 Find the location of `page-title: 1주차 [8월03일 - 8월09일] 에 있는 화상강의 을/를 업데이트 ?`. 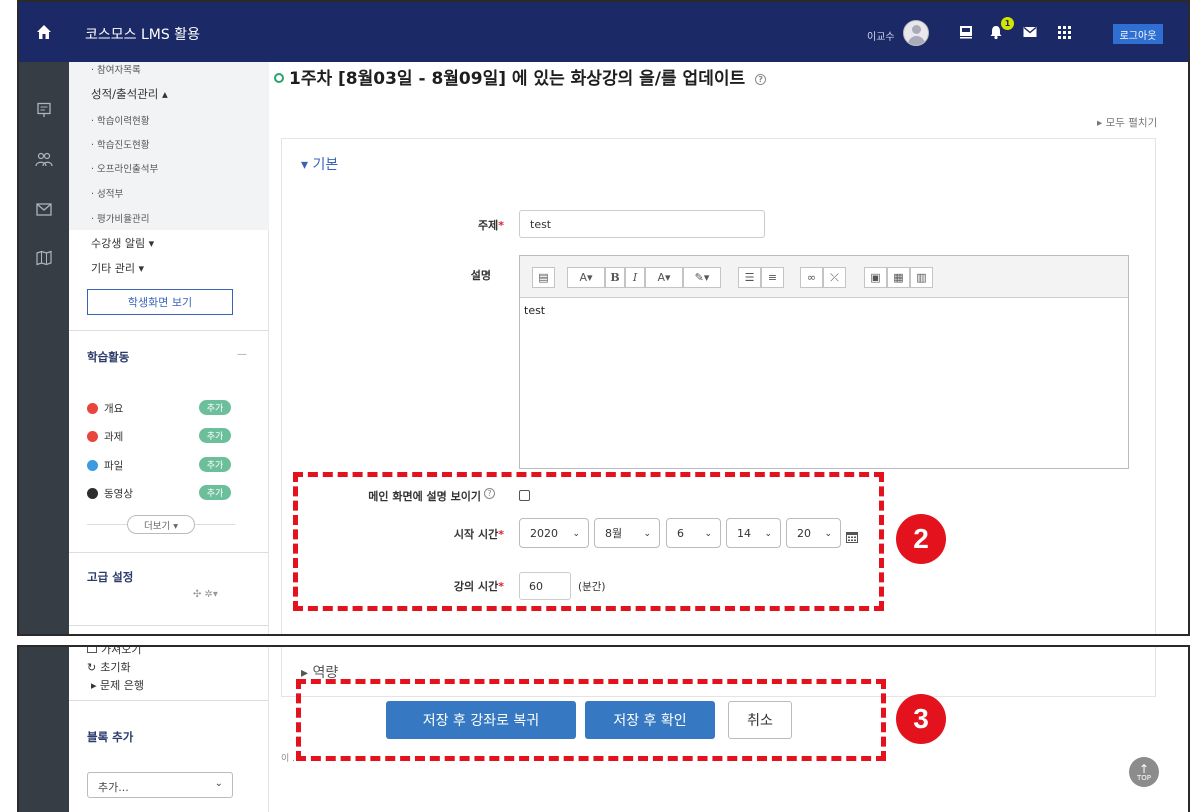

page-title: 1주차 [8월03일 - 8월09일] 에 있는 화상강의 을/를 업데이트 ? is located at coordinates (520, 76).